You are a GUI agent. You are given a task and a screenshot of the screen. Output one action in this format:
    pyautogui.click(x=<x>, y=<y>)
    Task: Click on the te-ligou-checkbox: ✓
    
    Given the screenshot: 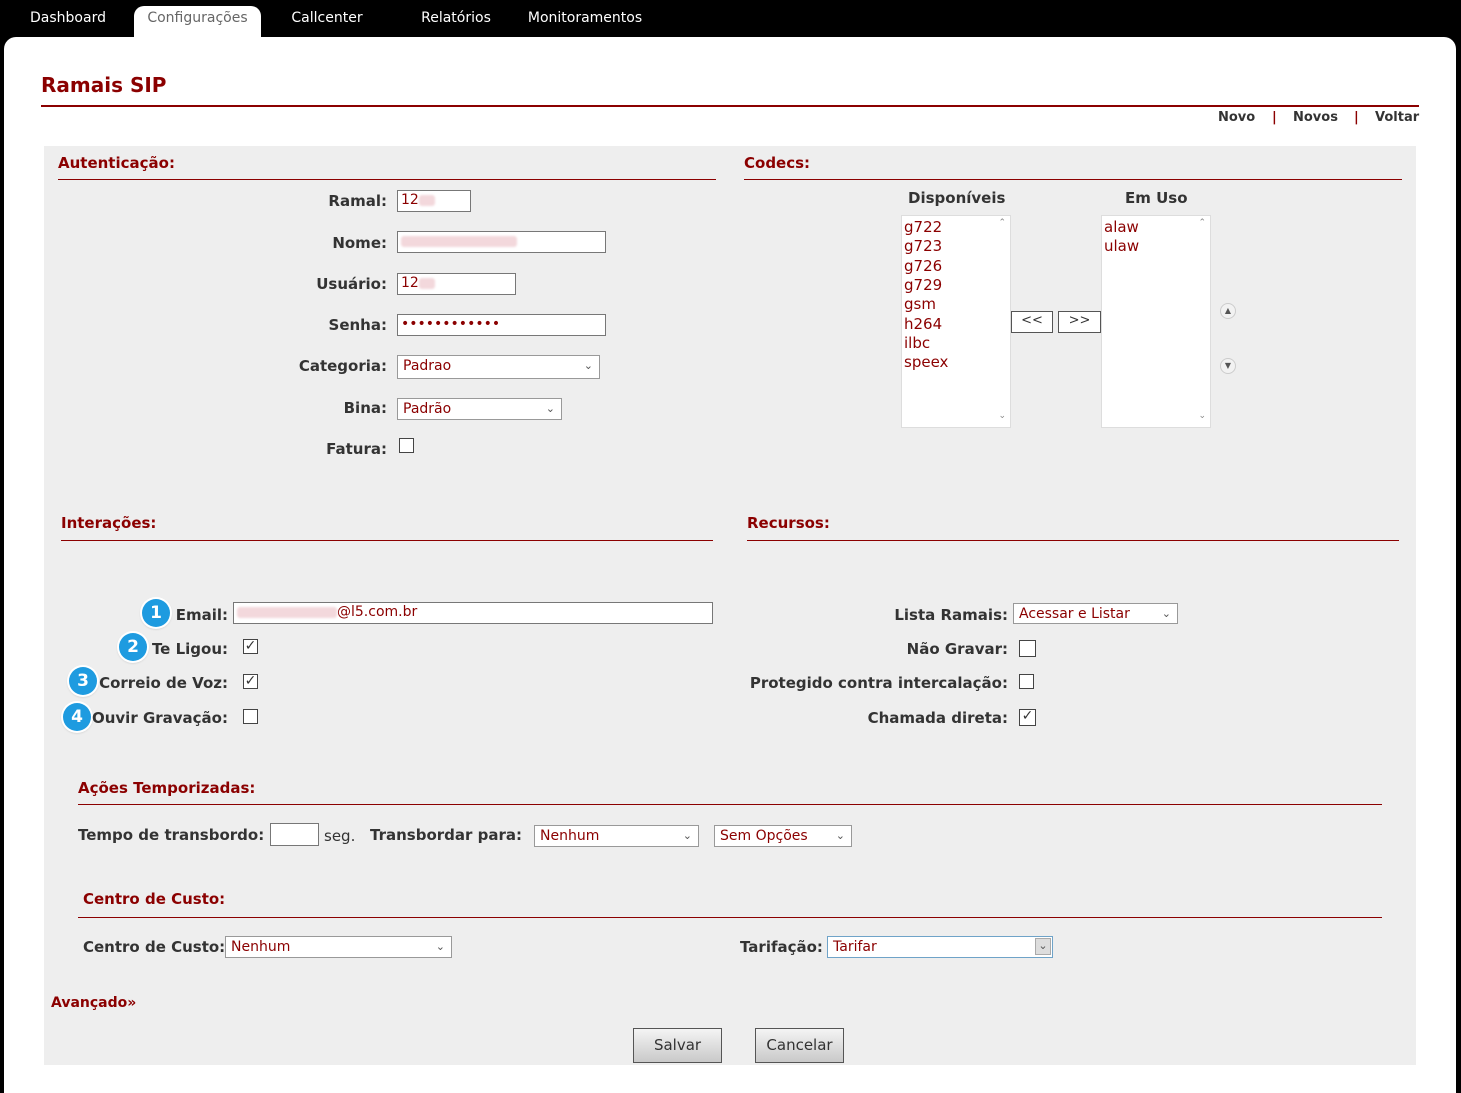 What is the action you would take?
    pyautogui.click(x=250, y=646)
    